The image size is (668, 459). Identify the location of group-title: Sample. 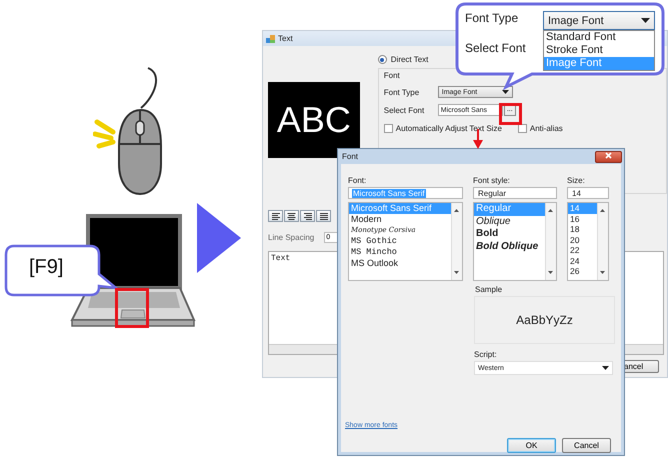
(488, 289).